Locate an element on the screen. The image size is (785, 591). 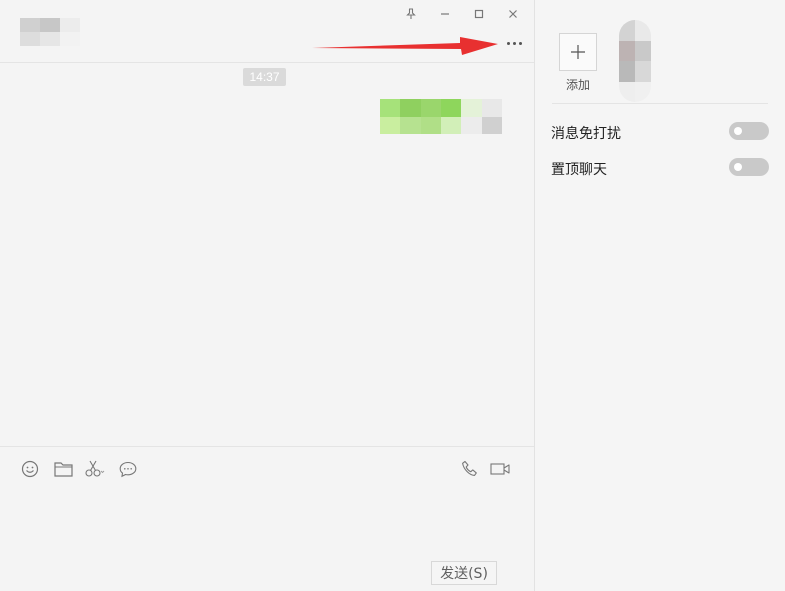
member-avatar-blurred is located at coordinates (635, 61).